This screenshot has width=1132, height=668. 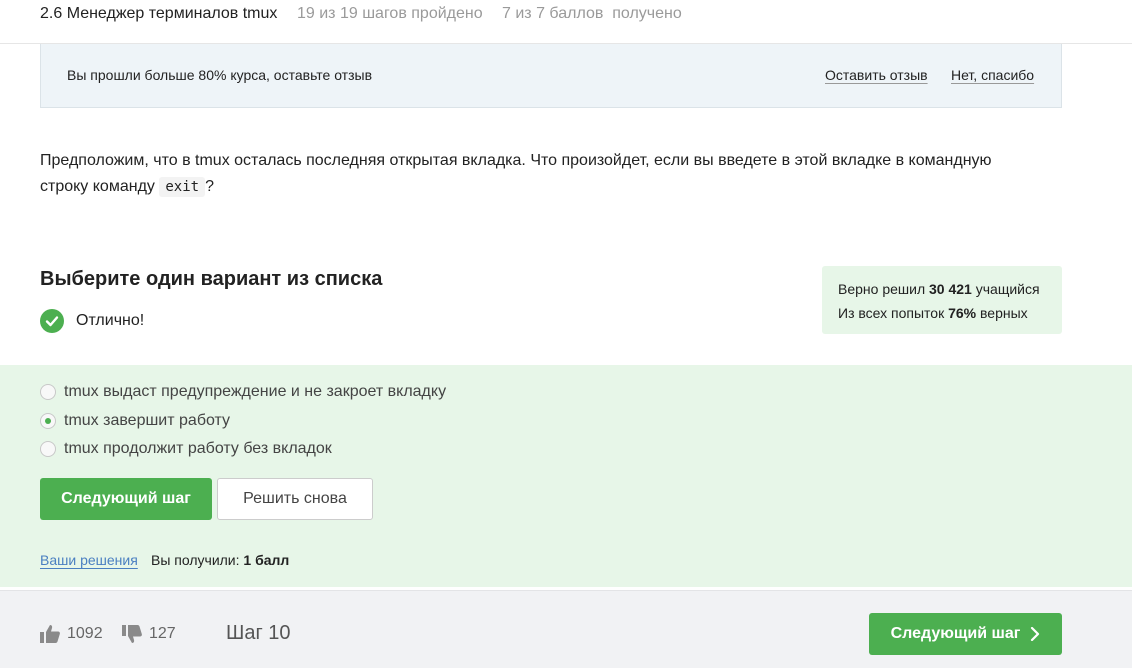 I want to click on score-label: Вы получили:, so click(x=195, y=560).